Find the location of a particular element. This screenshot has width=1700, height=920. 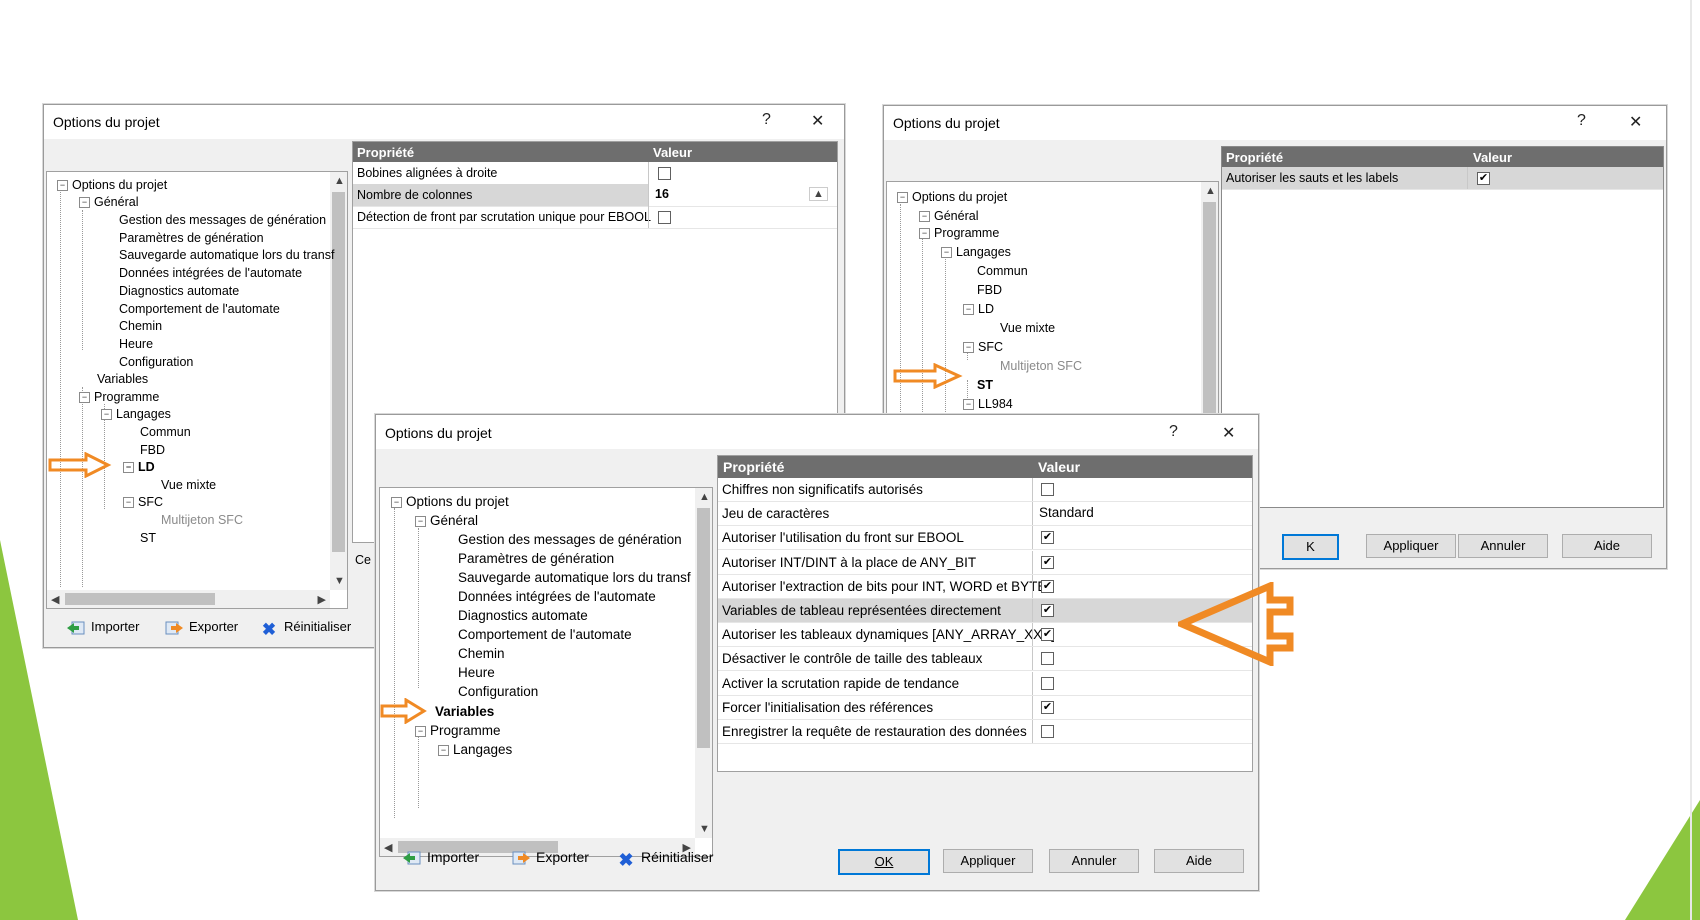

tree-node-ld: − LD is located at coordinates (139, 467).